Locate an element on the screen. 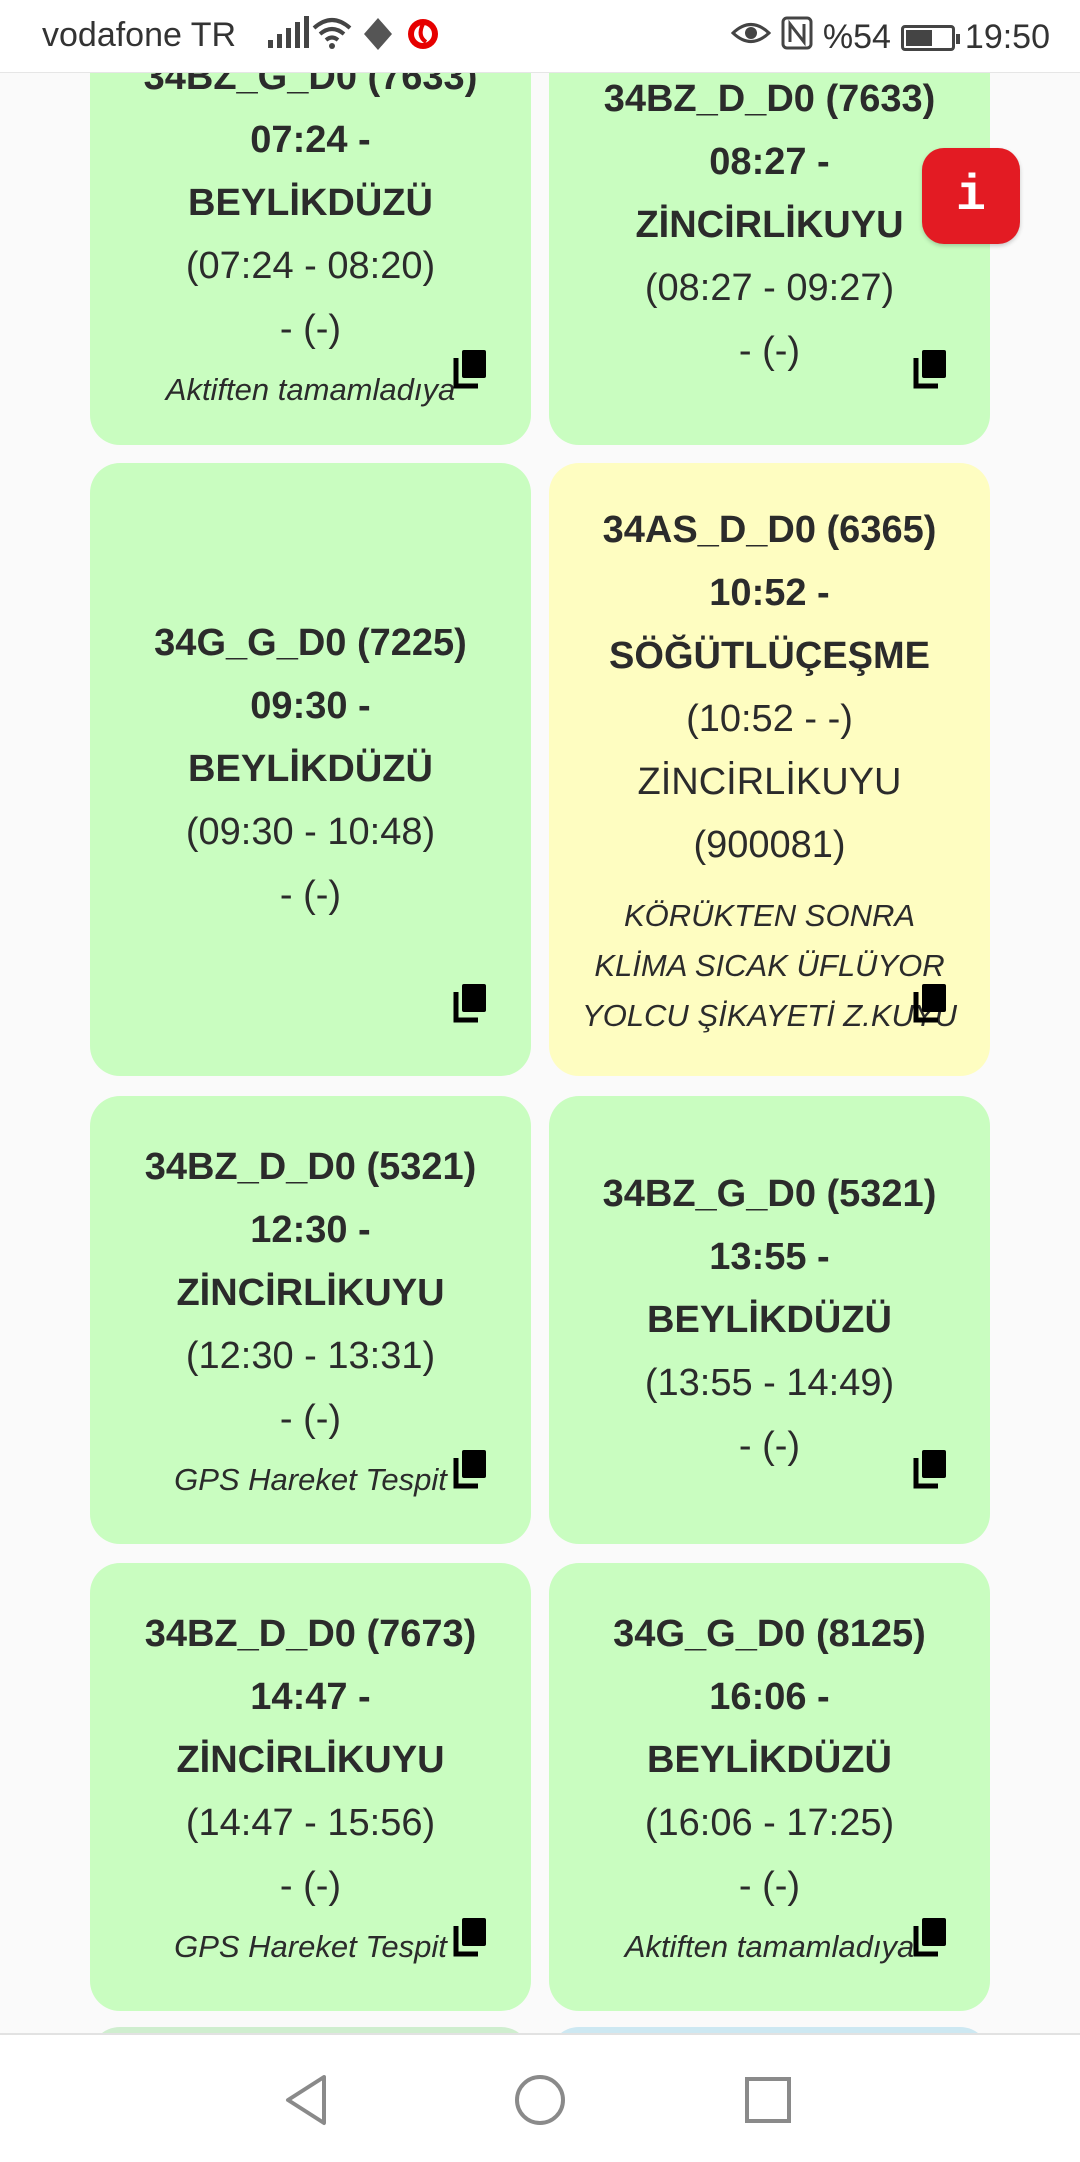 The image size is (1080, 2162). trip-detail: (14:47 - 15:56) is located at coordinates (310, 1822).